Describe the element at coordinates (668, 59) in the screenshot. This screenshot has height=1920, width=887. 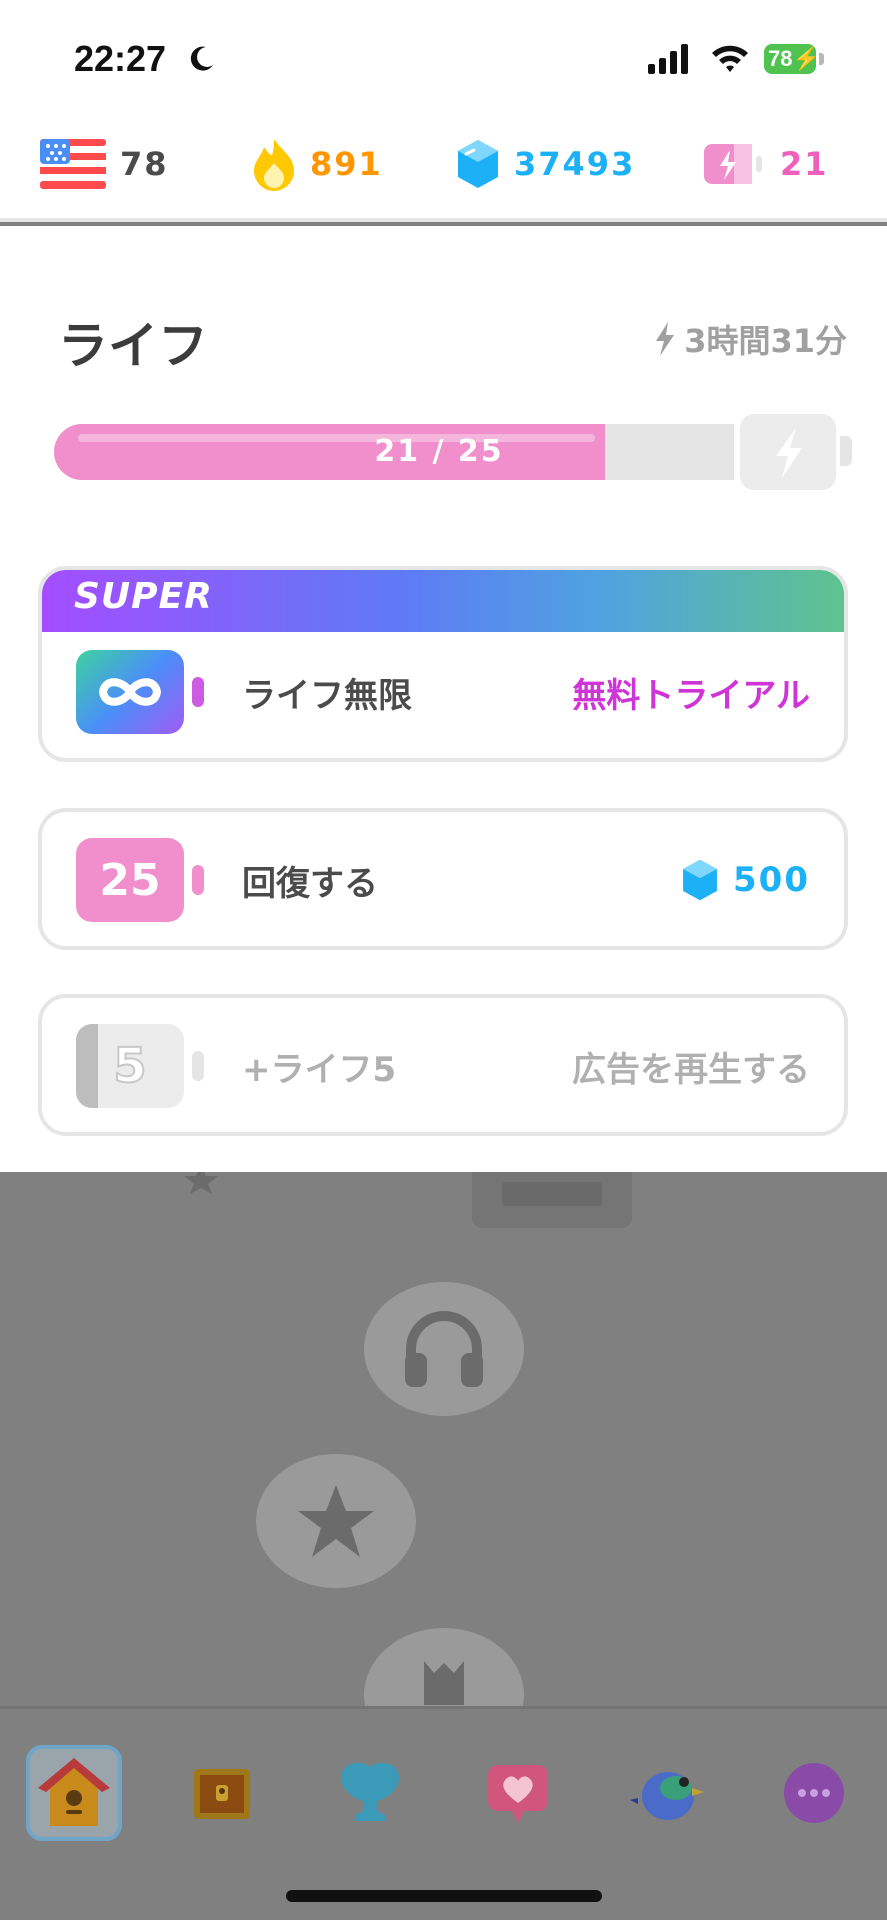
I see `cellular-signal-icon` at that location.